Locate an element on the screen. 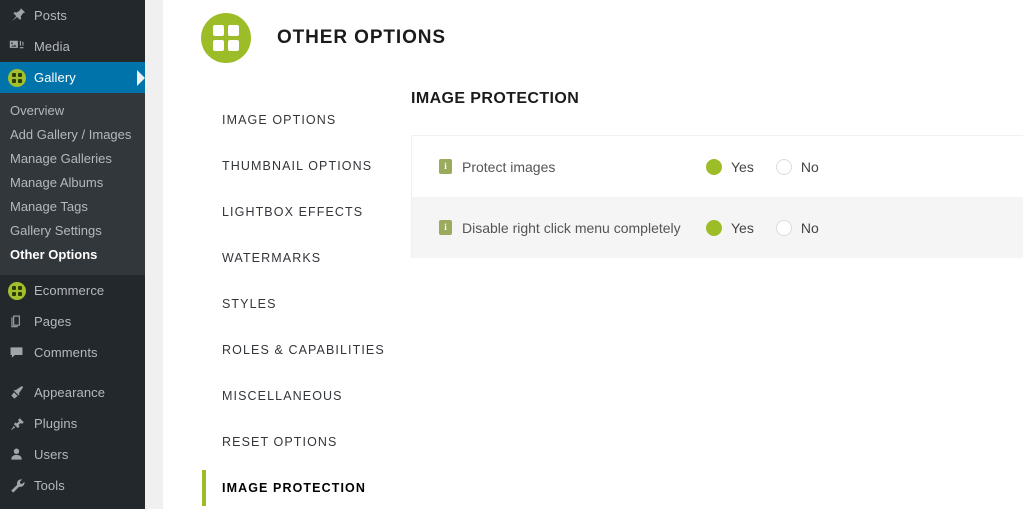 Image resolution: width=1023 pixels, height=509 pixels. sidebar-item-gallery: Gallery is located at coordinates (72, 77).